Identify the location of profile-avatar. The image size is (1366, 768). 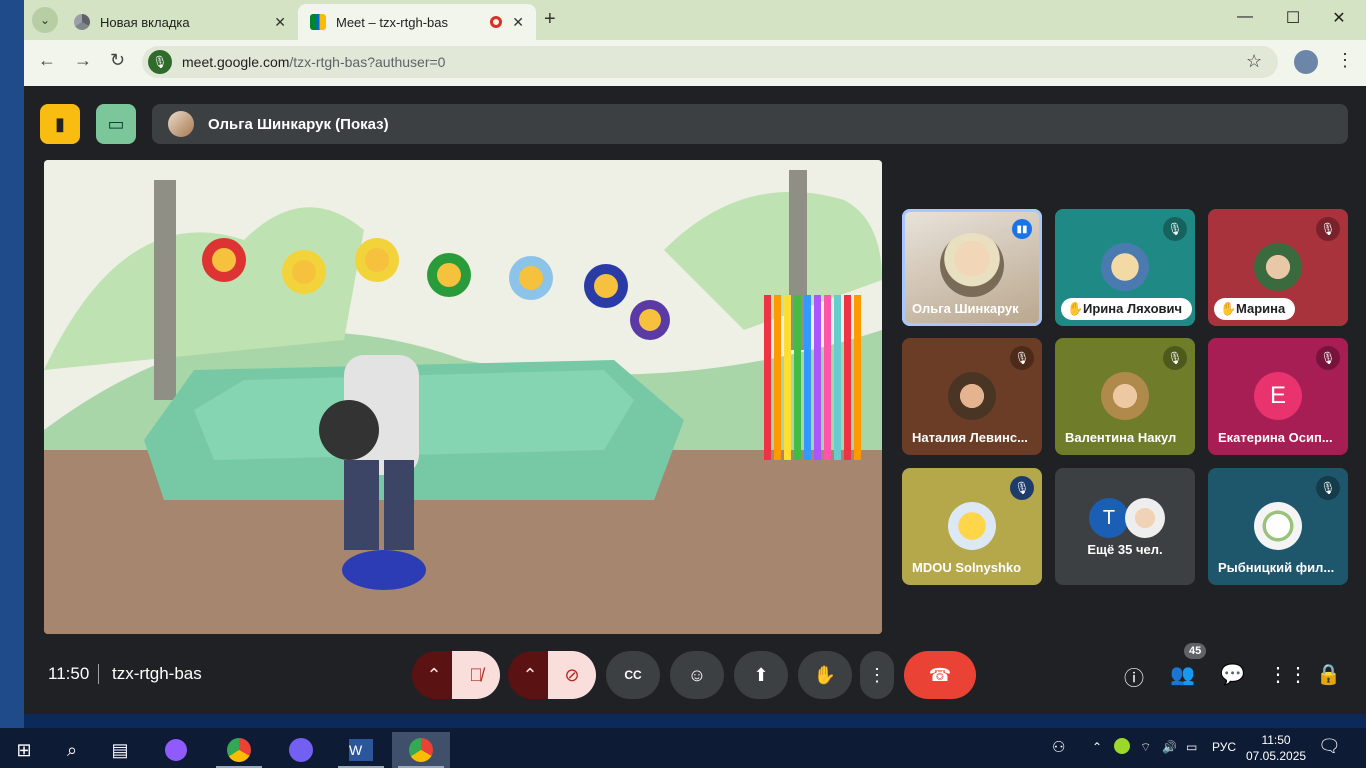
(1306, 62).